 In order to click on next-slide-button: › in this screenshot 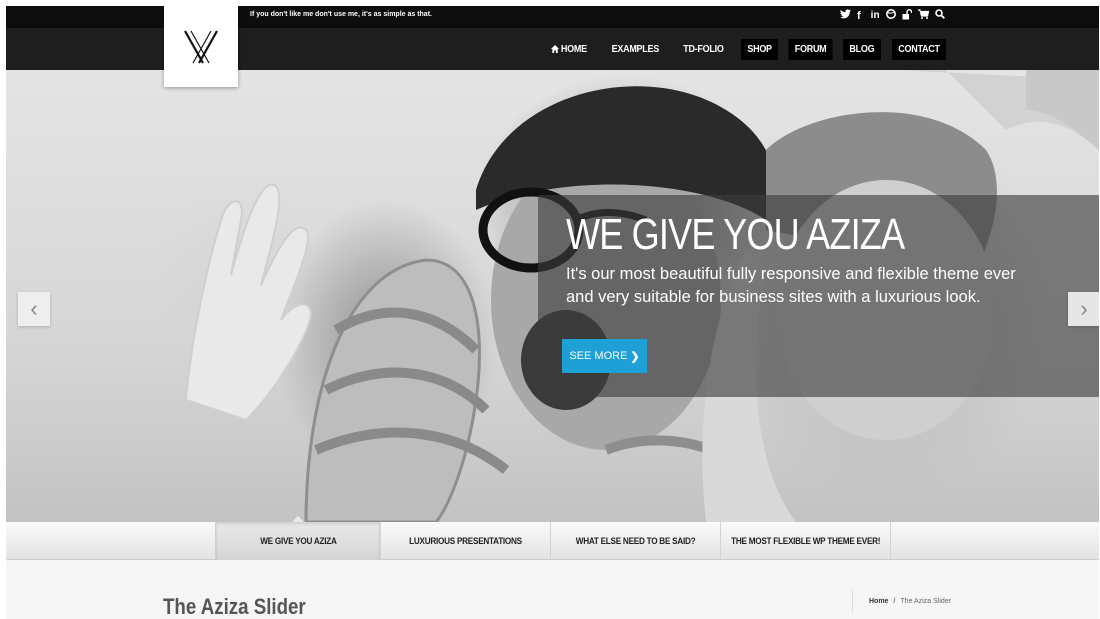, I will do `click(1083, 309)`.